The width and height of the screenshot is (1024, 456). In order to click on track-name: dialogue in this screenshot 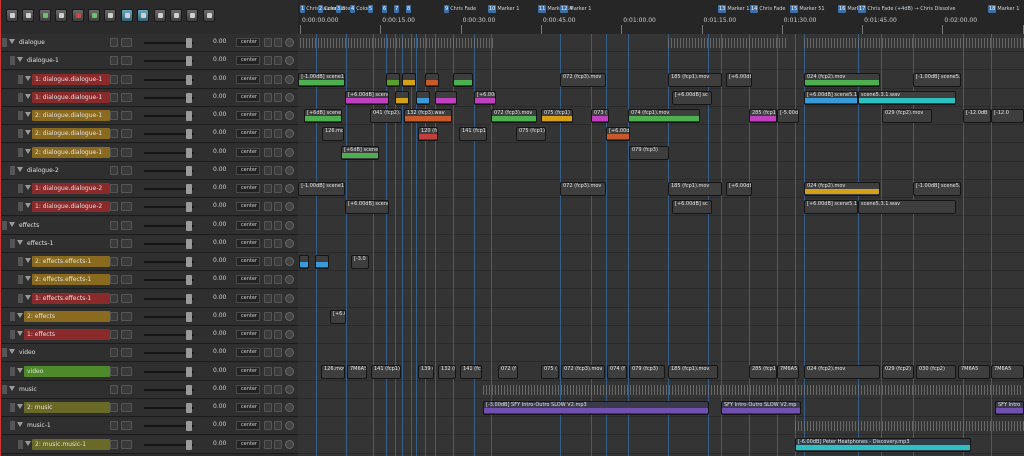, I will do `click(63, 42)`.